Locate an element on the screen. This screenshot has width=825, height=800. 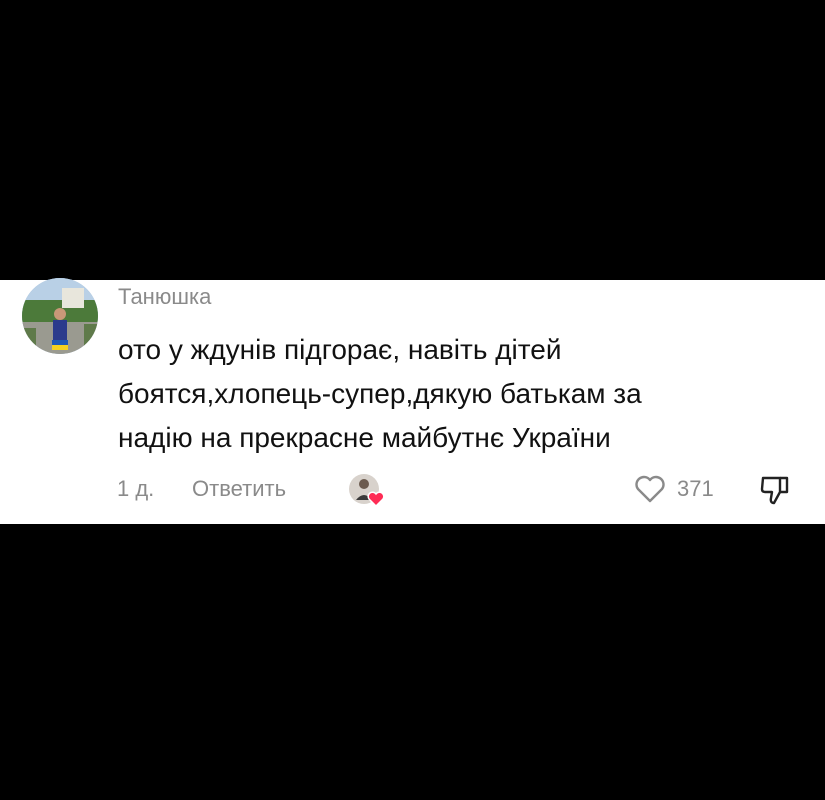
avatar is located at coordinates (60, 316).